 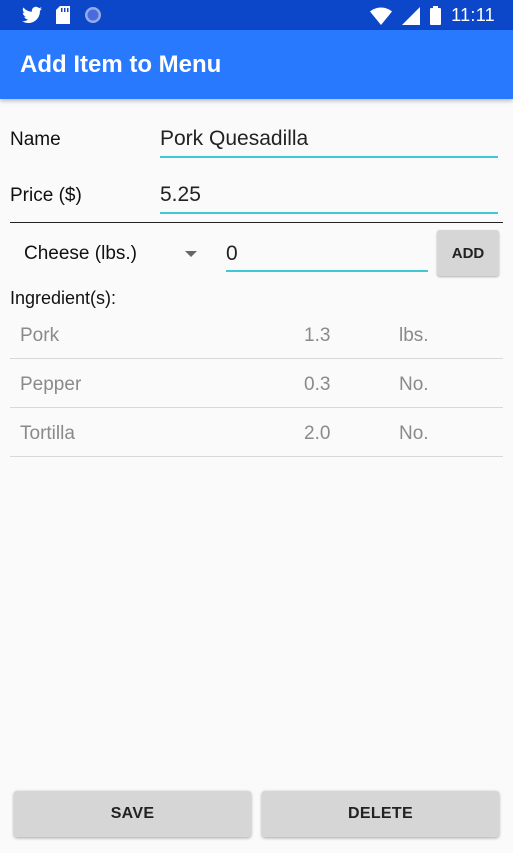 I want to click on status-time: 11:11, so click(x=473, y=15).